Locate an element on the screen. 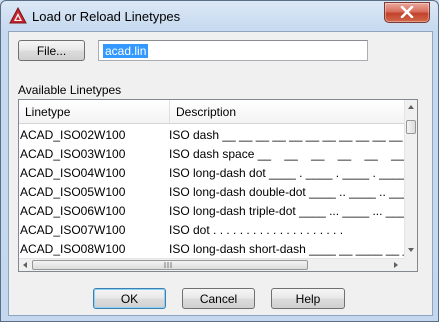 This screenshot has width=439, height=322. horizontal-scrollbar is located at coordinates (211, 264).